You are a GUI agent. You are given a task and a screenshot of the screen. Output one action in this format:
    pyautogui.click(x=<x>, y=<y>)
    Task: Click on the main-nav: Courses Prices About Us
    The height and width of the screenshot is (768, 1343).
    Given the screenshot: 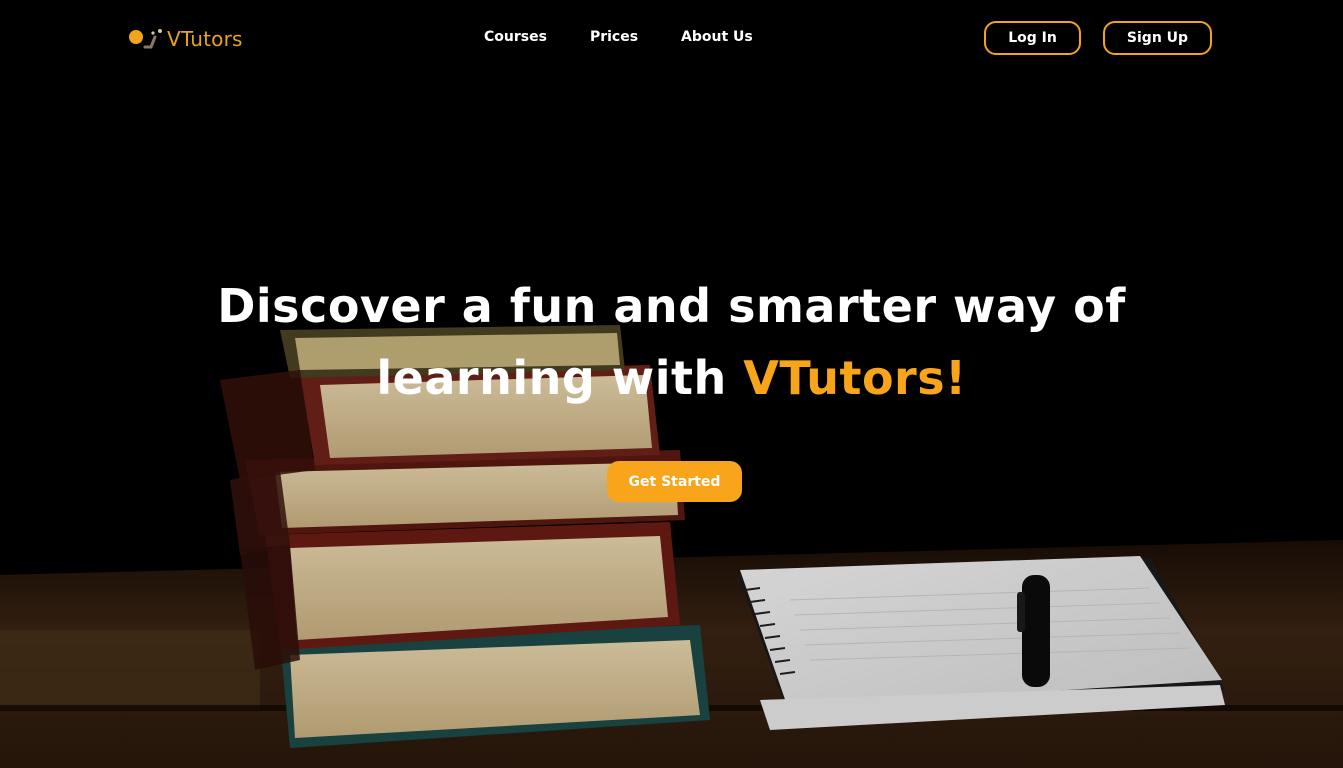 What is the action you would take?
    pyautogui.click(x=640, y=37)
    